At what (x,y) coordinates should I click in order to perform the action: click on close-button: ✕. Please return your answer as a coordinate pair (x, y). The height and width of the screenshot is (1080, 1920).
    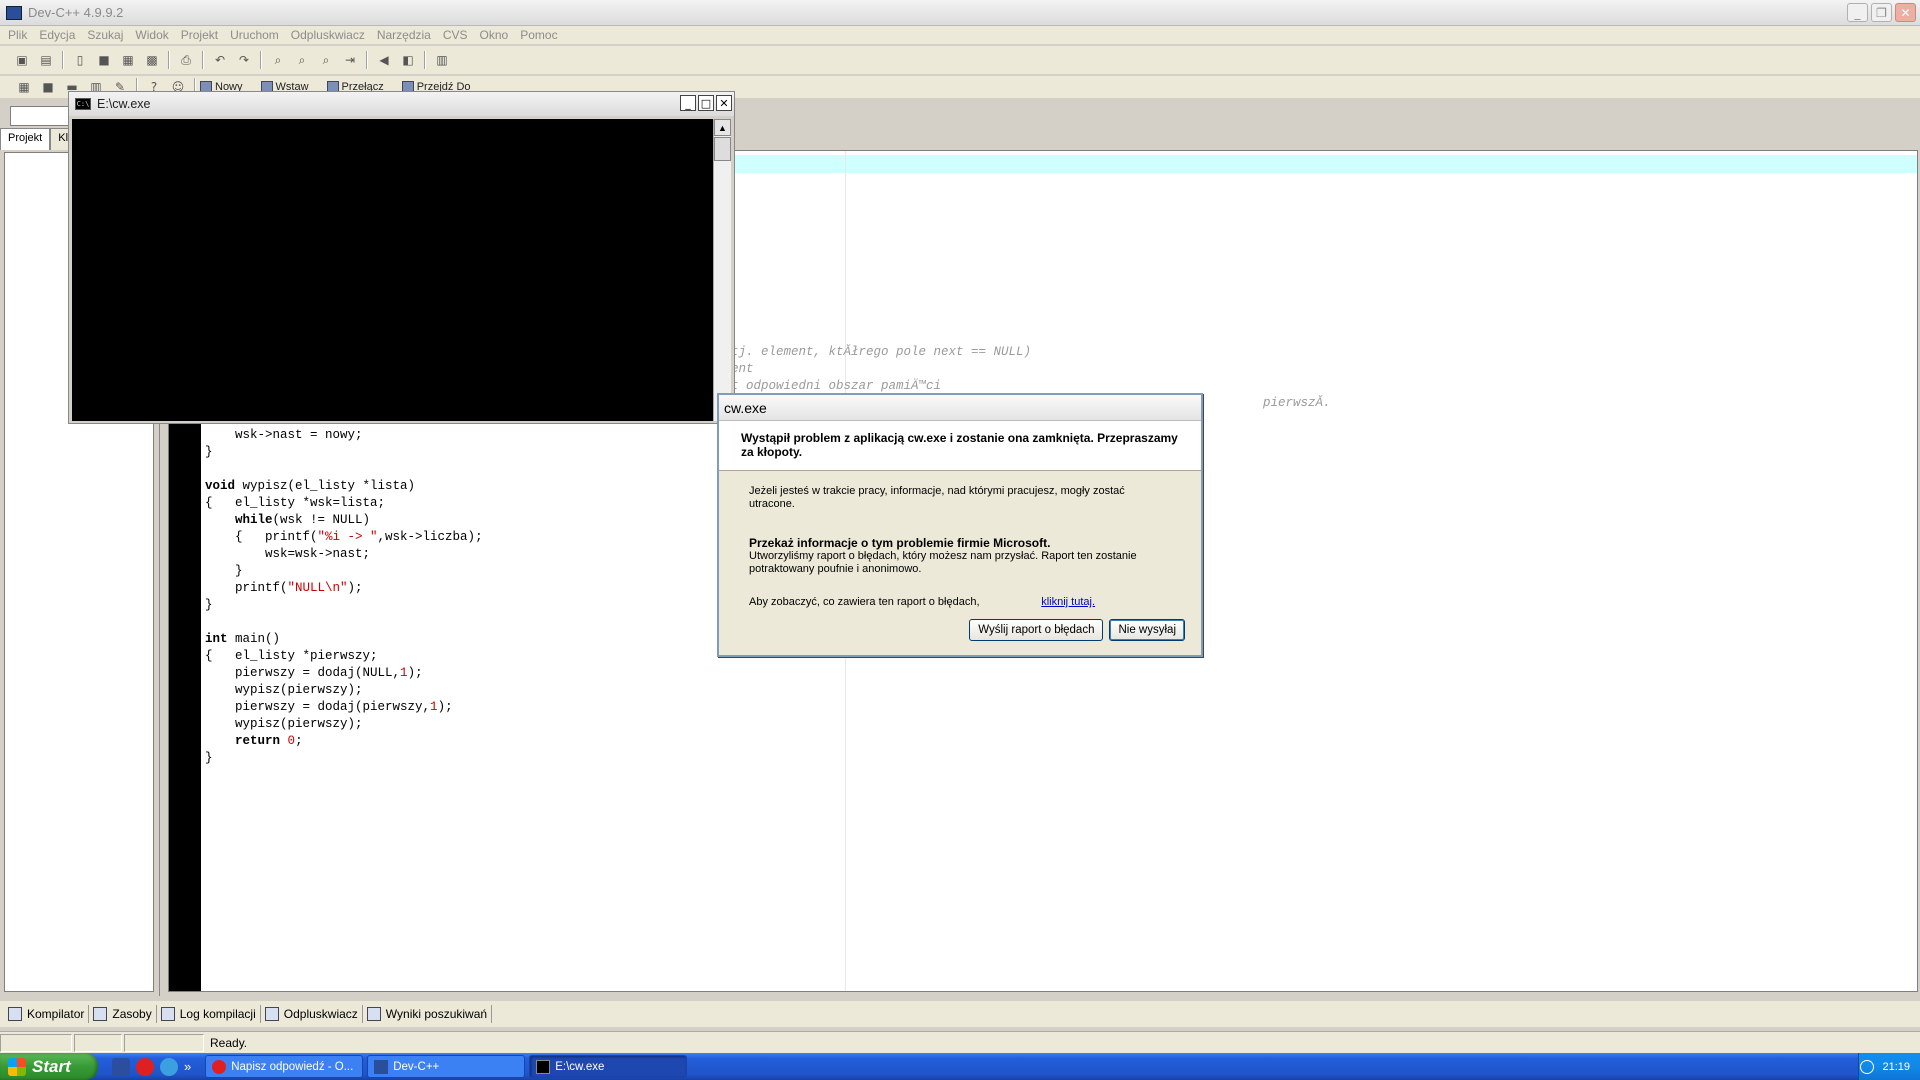
    Looking at the image, I should click on (1905, 12).